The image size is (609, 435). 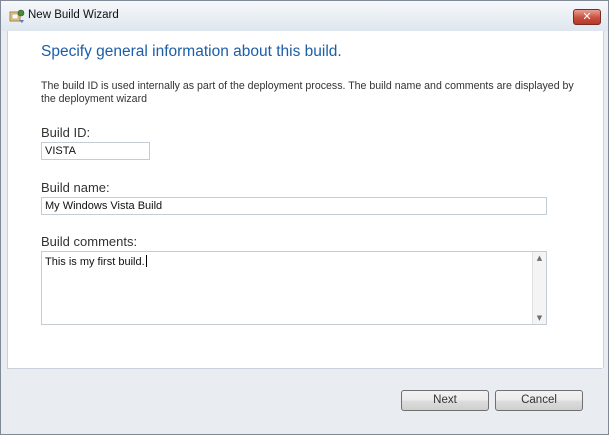 What do you see at coordinates (539, 400) in the screenshot?
I see `cancel-button: Cancel` at bounding box center [539, 400].